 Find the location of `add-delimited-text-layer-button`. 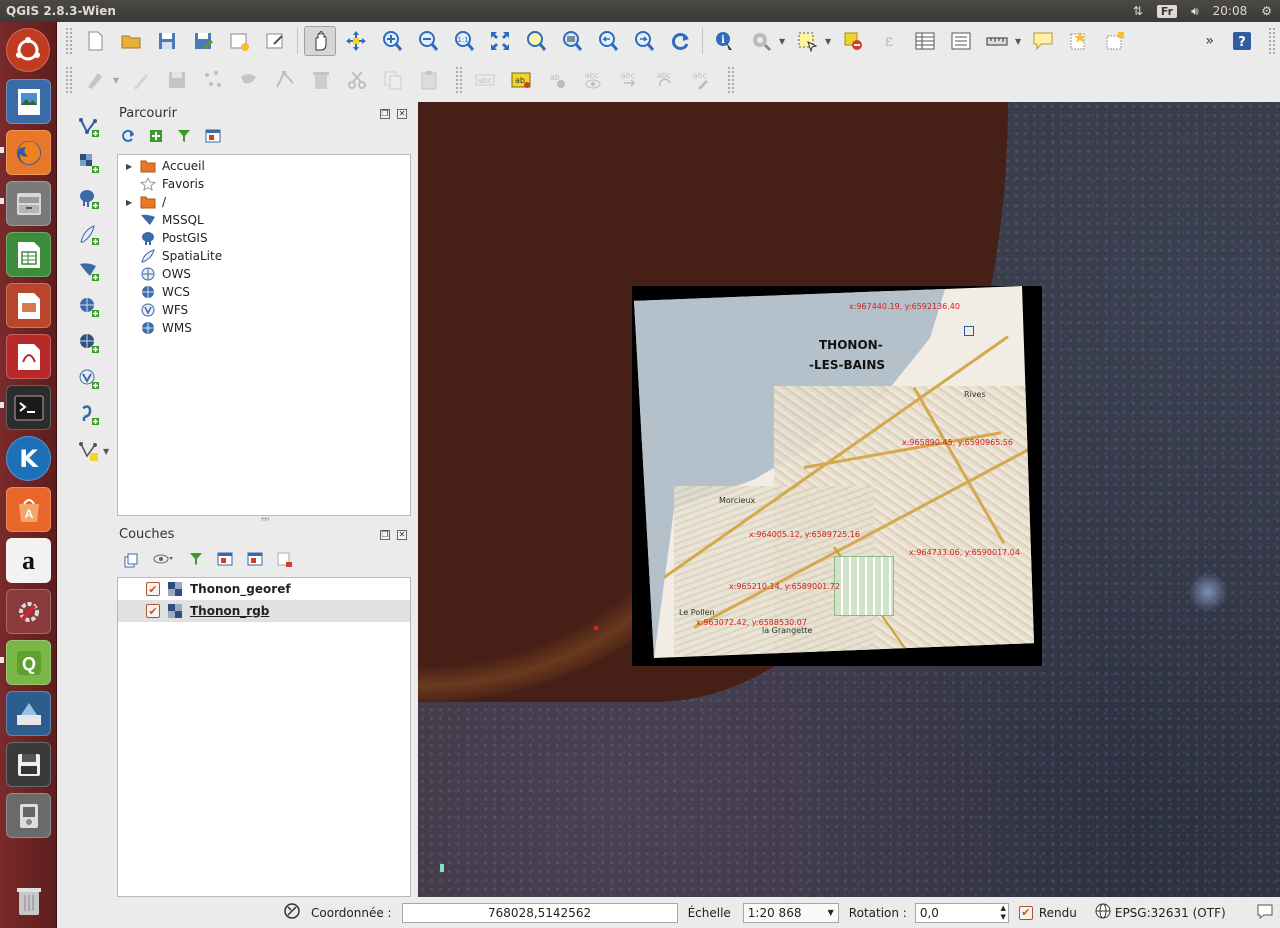

add-delimited-text-layer-button is located at coordinates (89, 415).